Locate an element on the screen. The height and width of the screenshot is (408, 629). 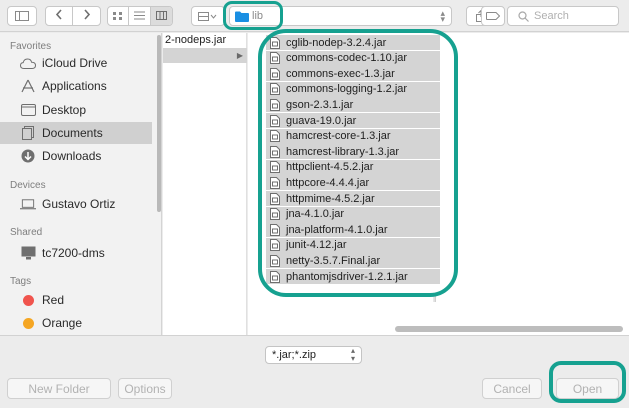
list-view-button is located at coordinates (140, 16).